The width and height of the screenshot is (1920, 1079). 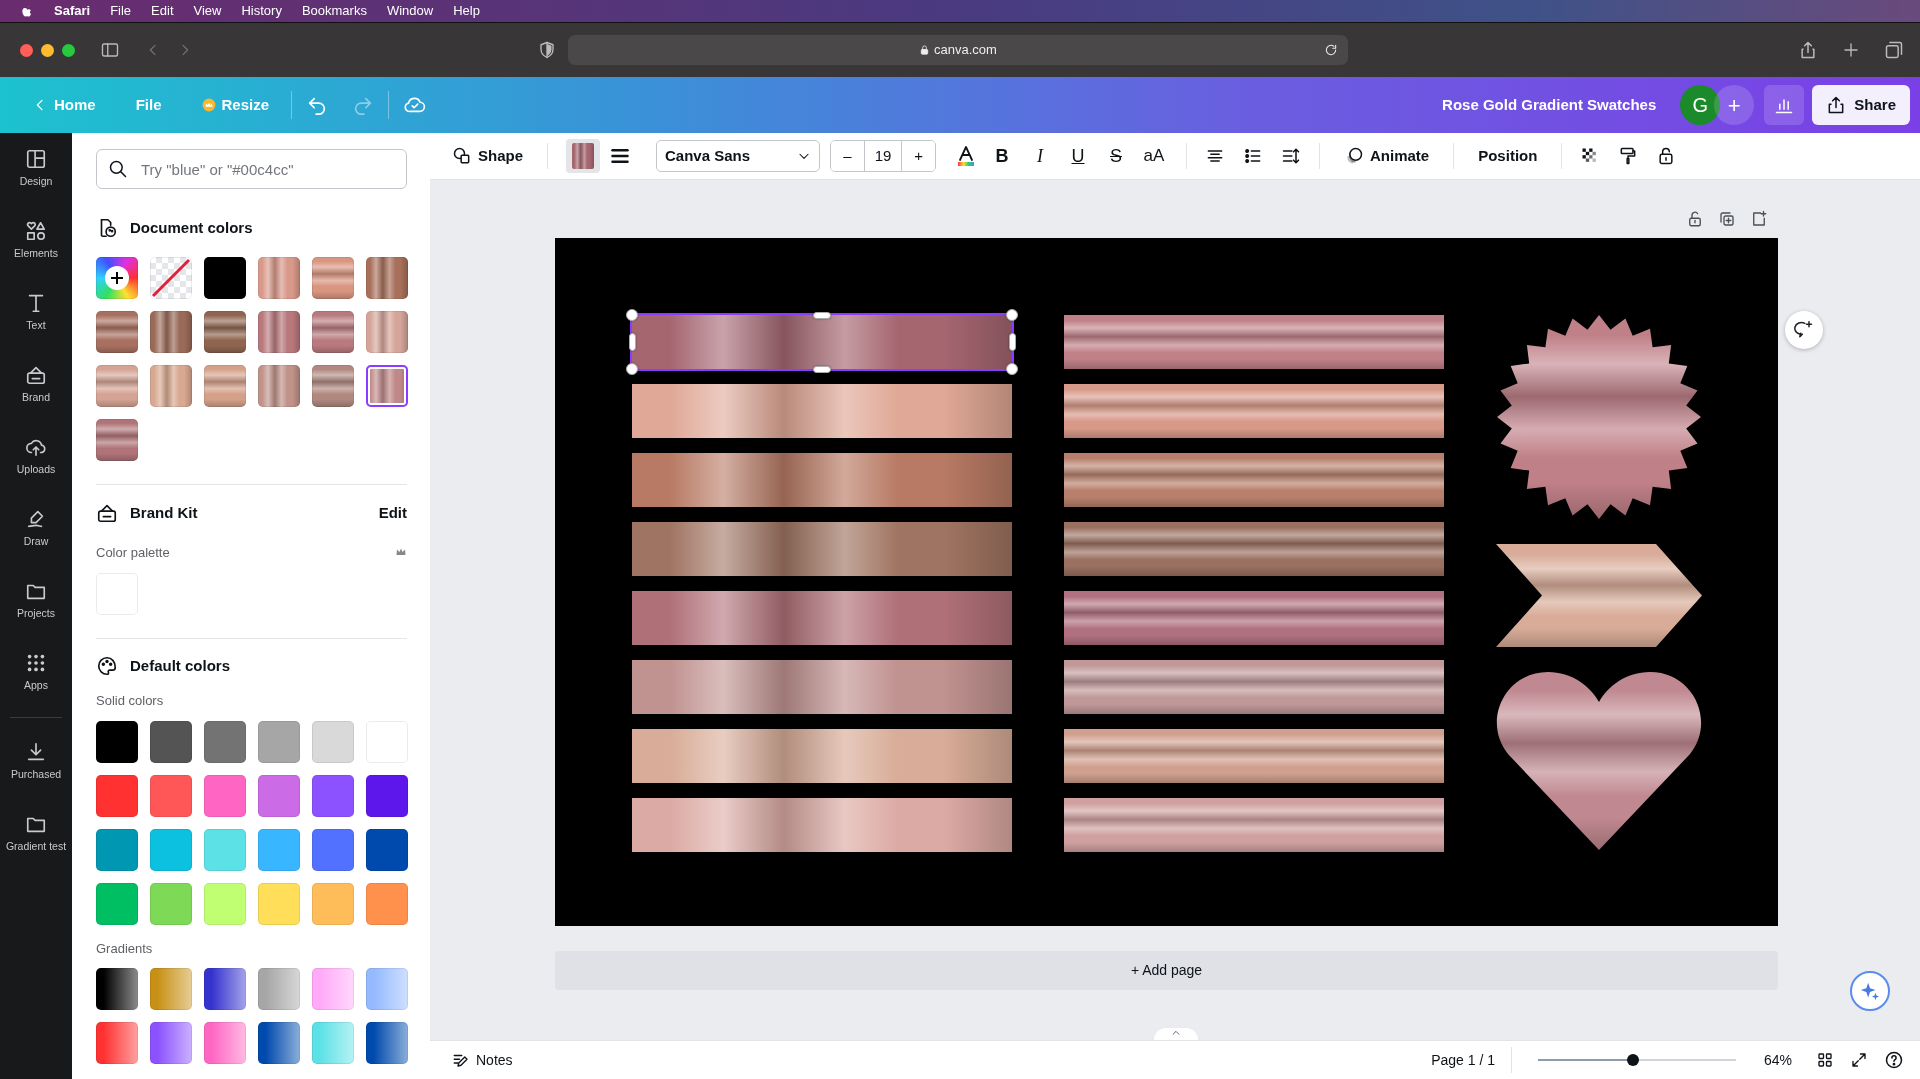 I want to click on position-button: Position, so click(x=1508, y=156).